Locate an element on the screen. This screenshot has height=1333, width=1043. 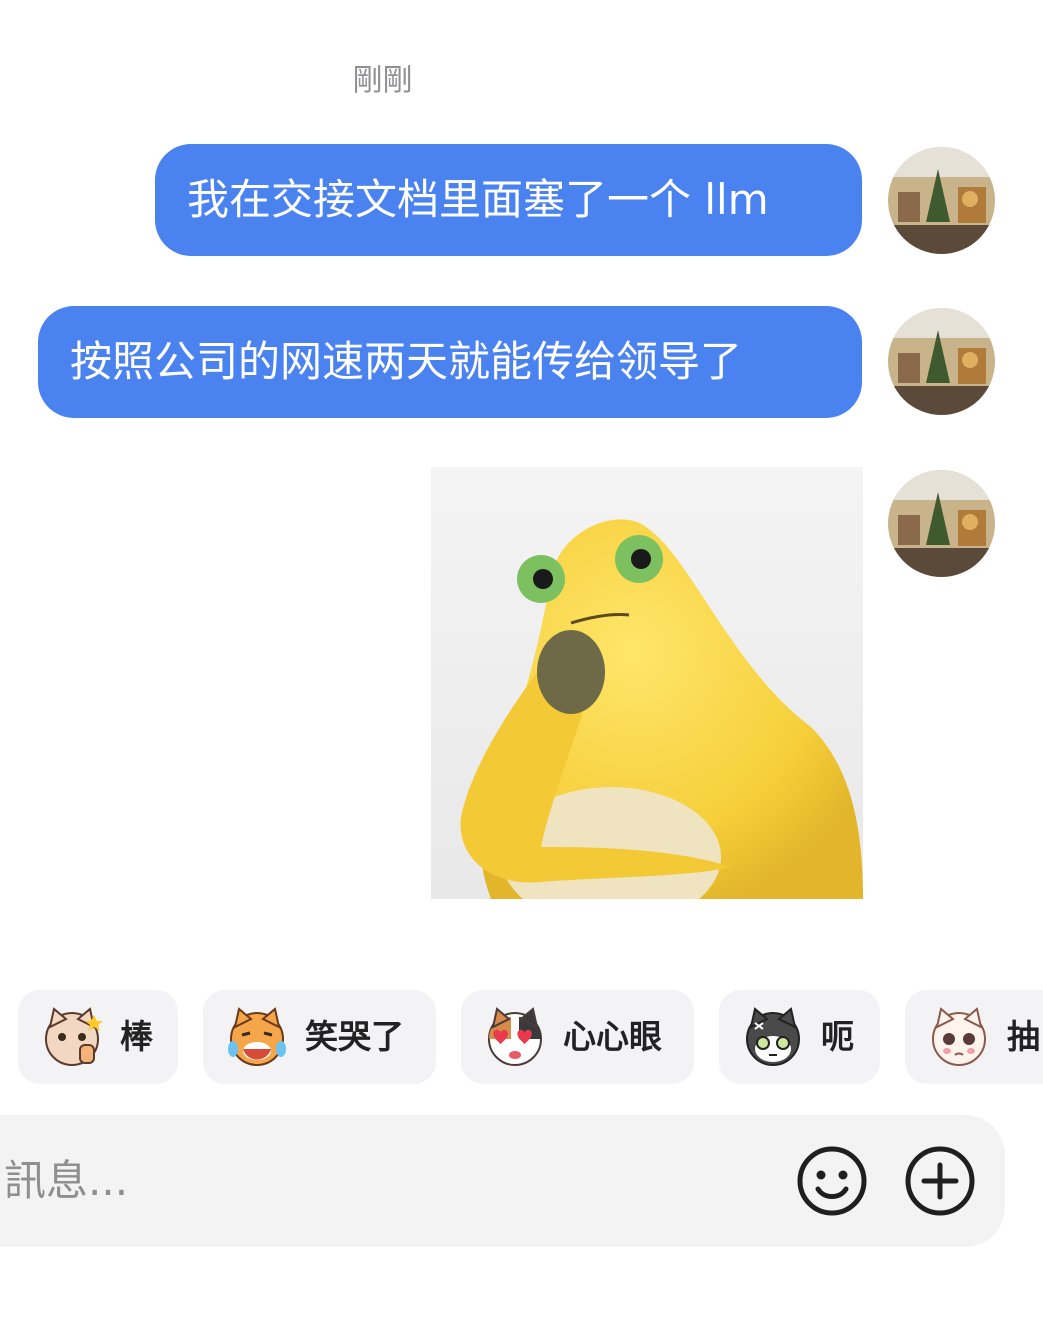
reaction-chip-heart-eyes: 心心眼 is located at coordinates (577, 1037).